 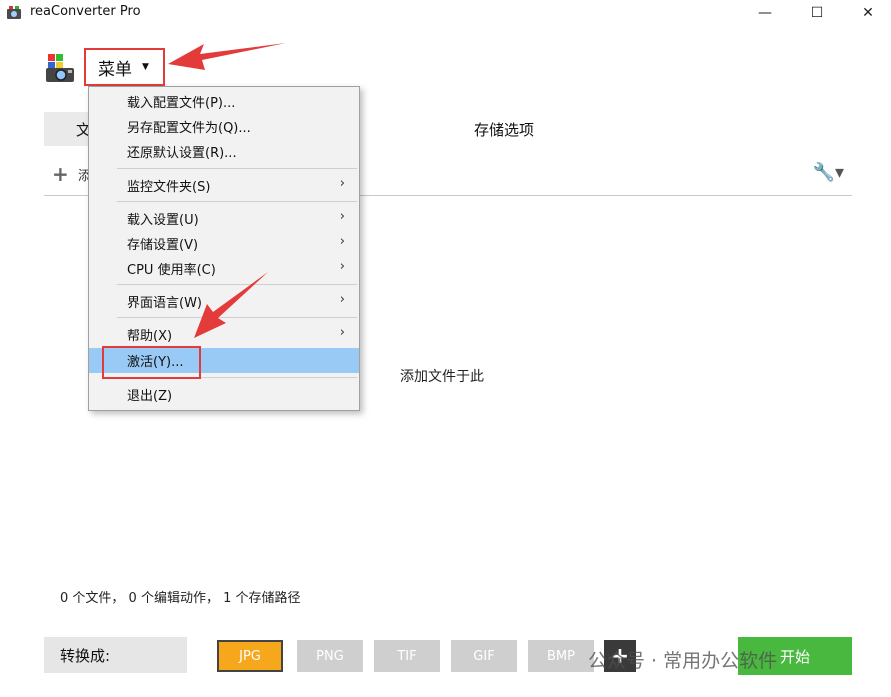 What do you see at coordinates (164, 303) in the screenshot?
I see `menu-item-label: 界面语言(W)` at bounding box center [164, 303].